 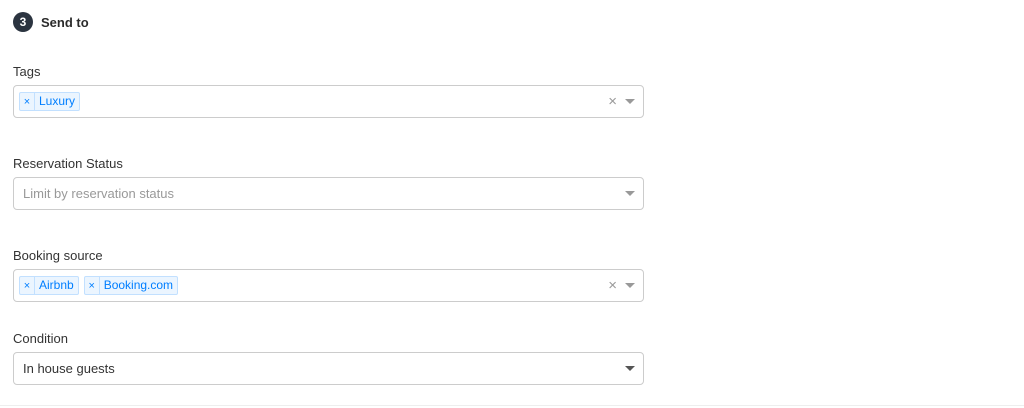 What do you see at coordinates (328, 285) in the screenshot?
I see `booking-source-select: × Airbnb × Booking.com ×` at bounding box center [328, 285].